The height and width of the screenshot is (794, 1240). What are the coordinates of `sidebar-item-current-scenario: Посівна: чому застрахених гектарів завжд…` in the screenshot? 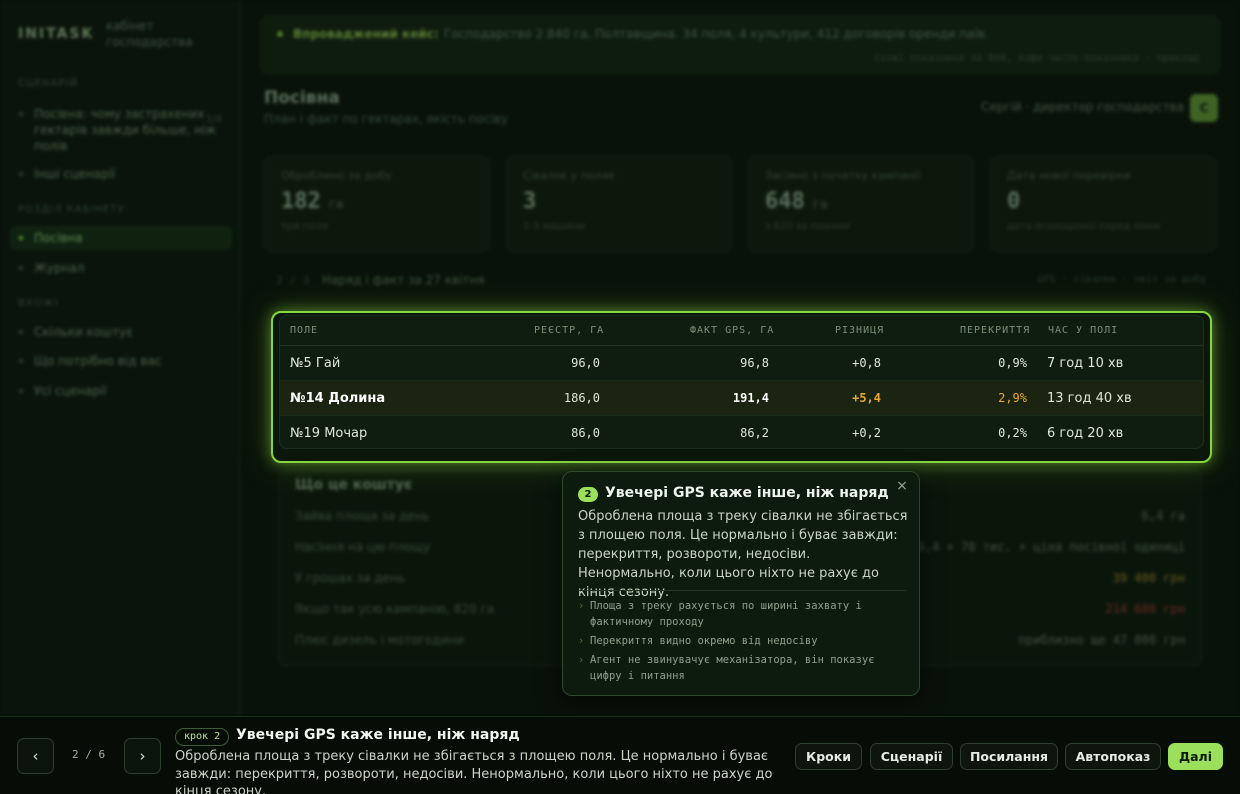 It's located at (121, 130).